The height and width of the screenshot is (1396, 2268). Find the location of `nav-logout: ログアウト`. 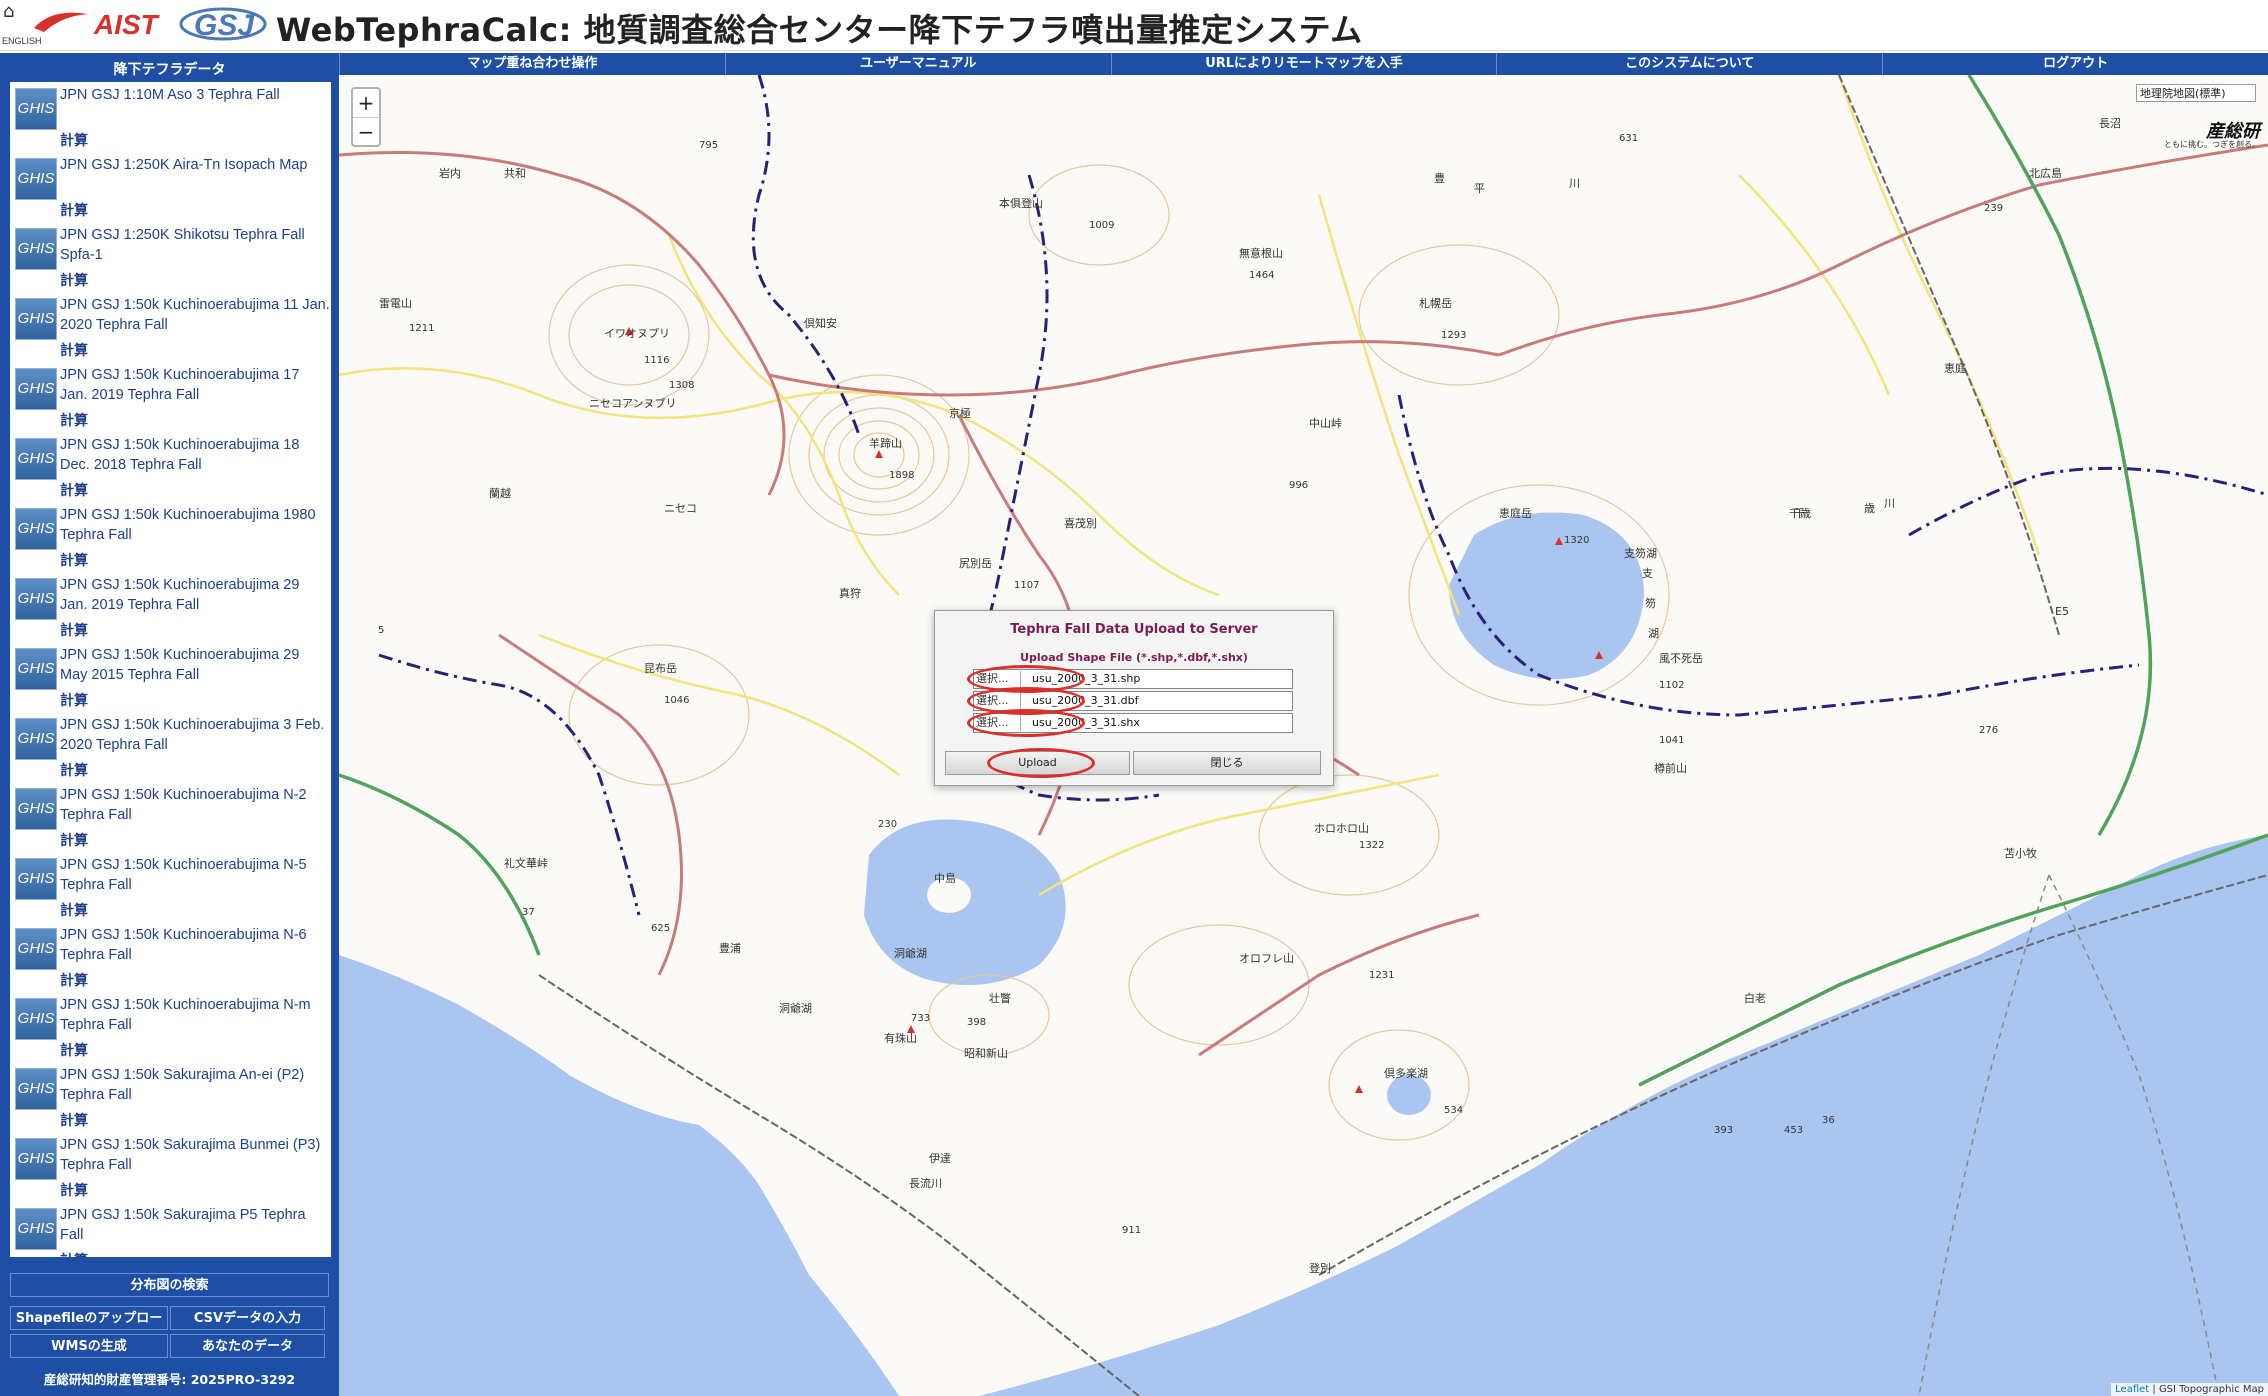

nav-logout: ログアウト is located at coordinates (2075, 64).